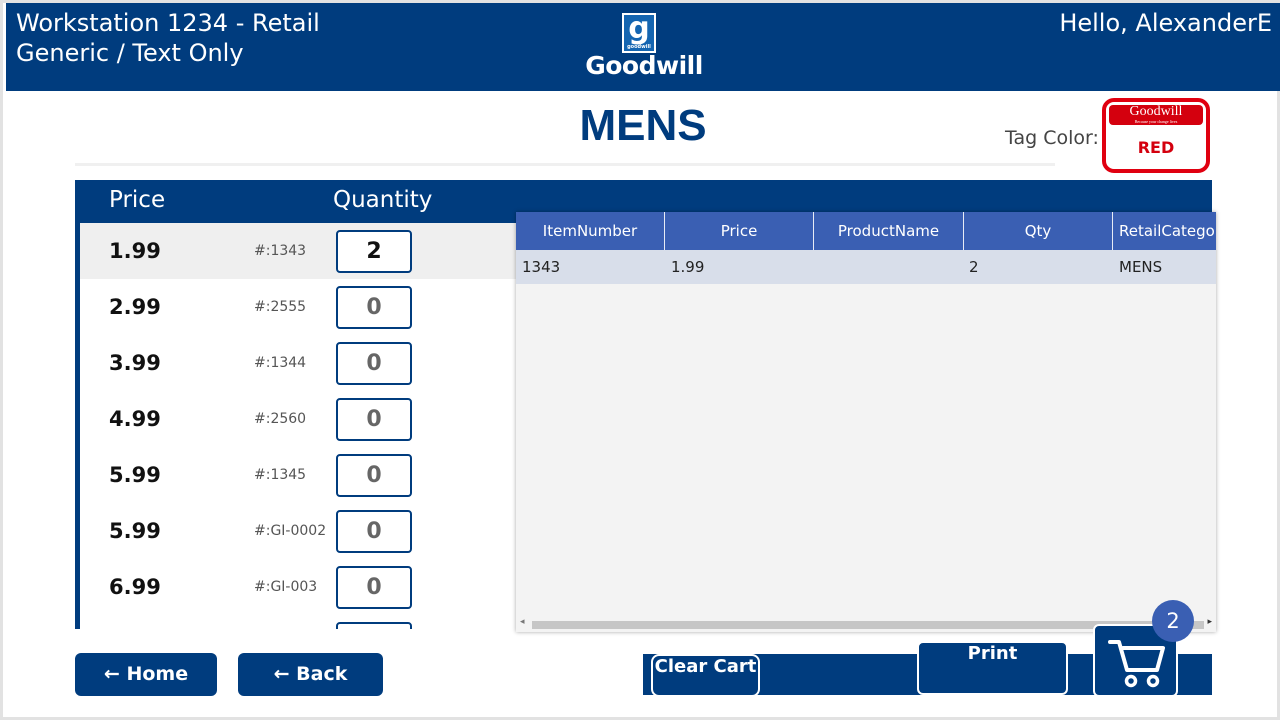 This screenshot has height=720, width=1280. What do you see at coordinates (374, 625) in the screenshot?
I see `quantity-input` at bounding box center [374, 625].